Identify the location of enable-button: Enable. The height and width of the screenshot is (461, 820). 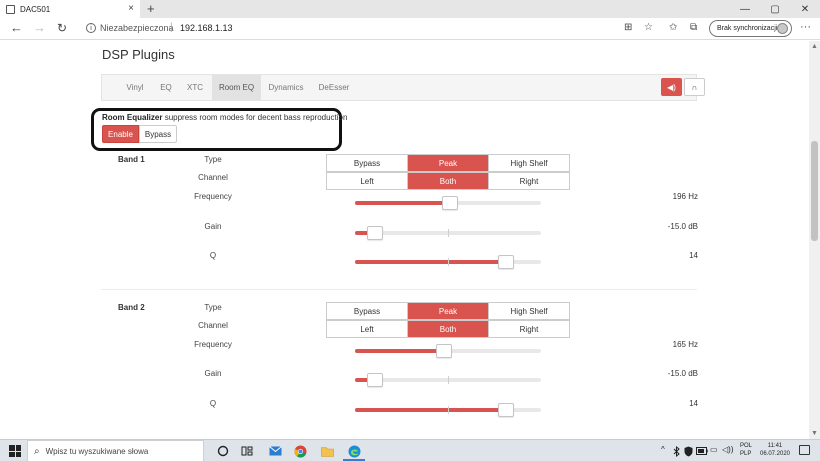
(120, 134).